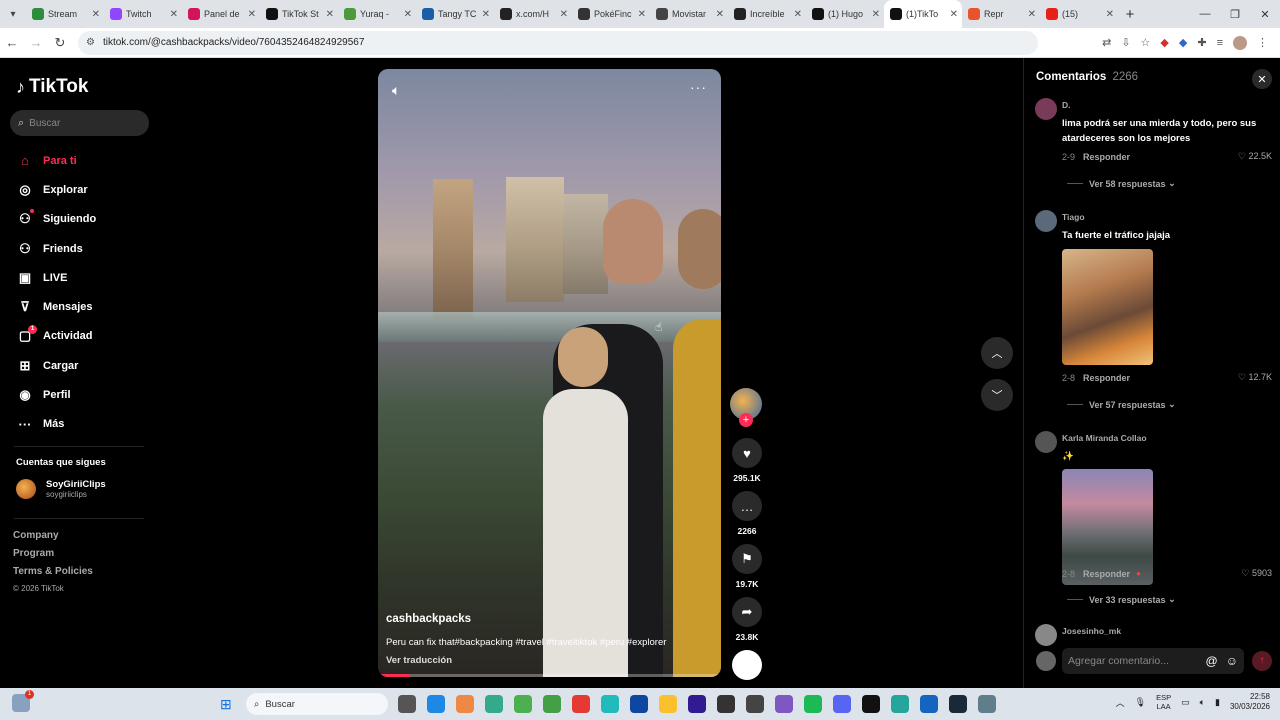 The width and height of the screenshot is (1280, 720). What do you see at coordinates (1240, 42) in the screenshot?
I see `profile-avatar` at bounding box center [1240, 42].